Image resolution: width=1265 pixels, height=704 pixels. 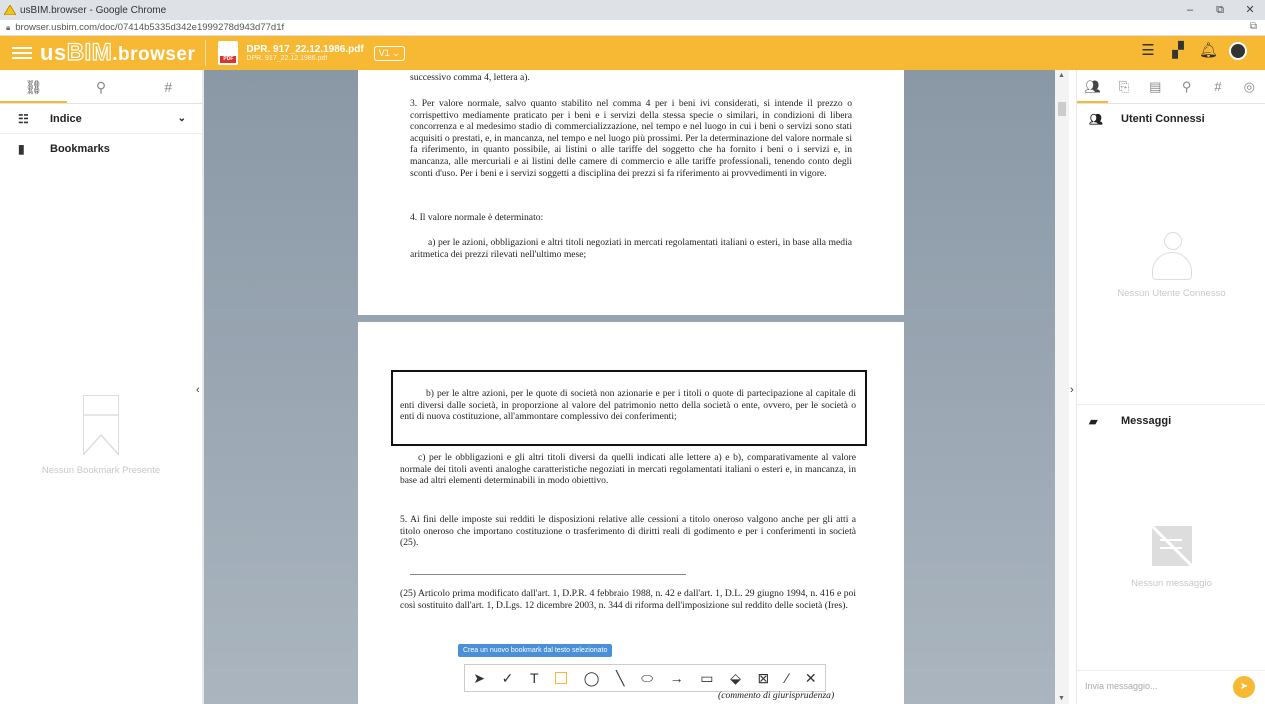 What do you see at coordinates (1220, 10) in the screenshot?
I see `restore-button: ⧉` at bounding box center [1220, 10].